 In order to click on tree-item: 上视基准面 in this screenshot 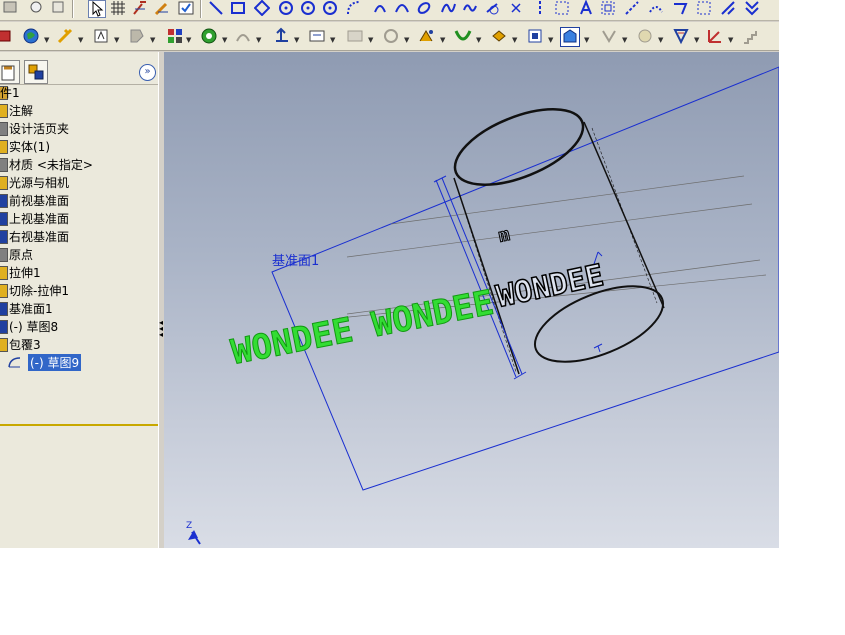, I will do `click(79, 218)`.